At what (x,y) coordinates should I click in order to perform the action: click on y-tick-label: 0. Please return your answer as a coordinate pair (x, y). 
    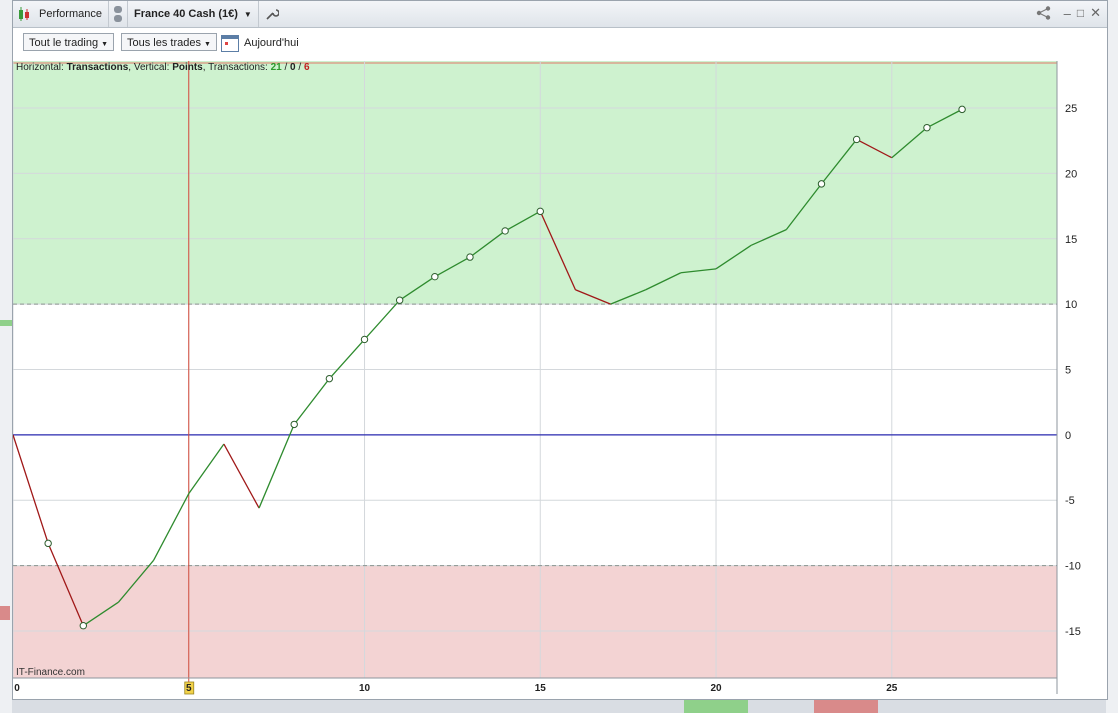
    Looking at the image, I should click on (1068, 436).